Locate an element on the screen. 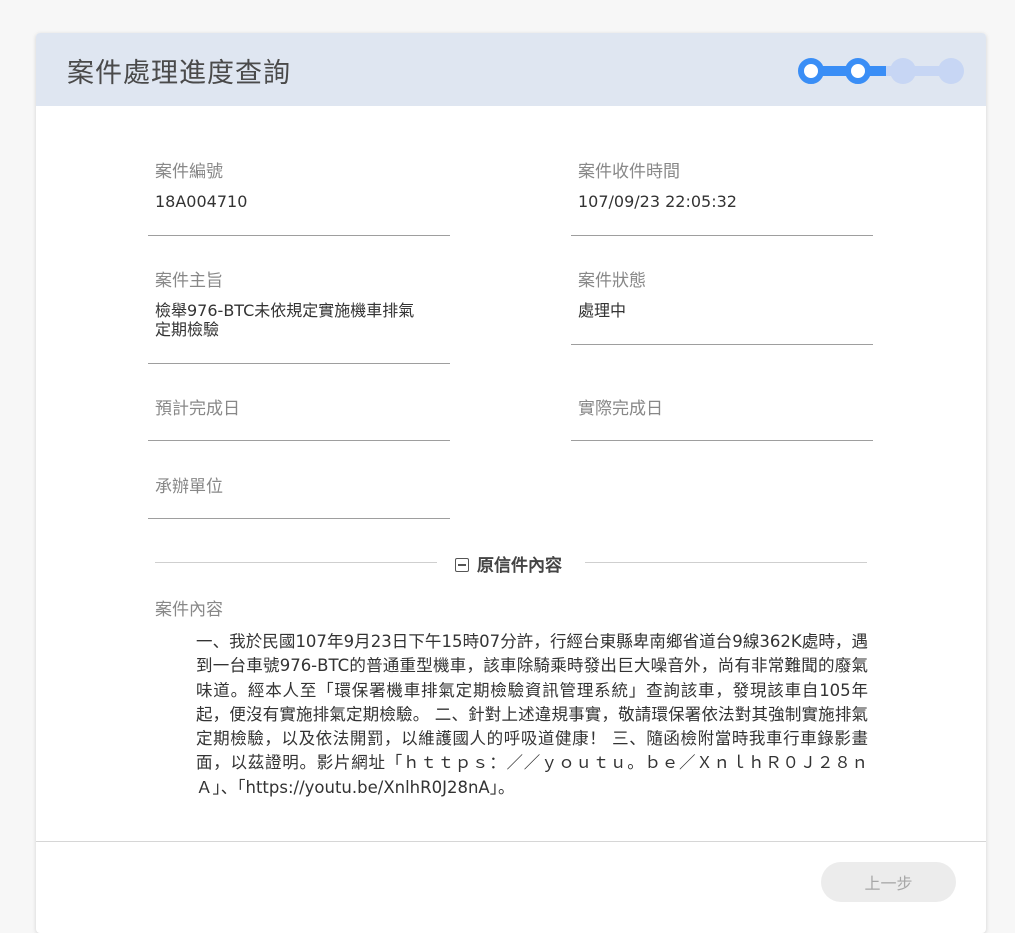 Image resolution: width=1015 pixels, height=933 pixels. subject-value: 檢舉976-BTC未依規定實施機車排氣 定期檢驗 is located at coordinates (297, 320).